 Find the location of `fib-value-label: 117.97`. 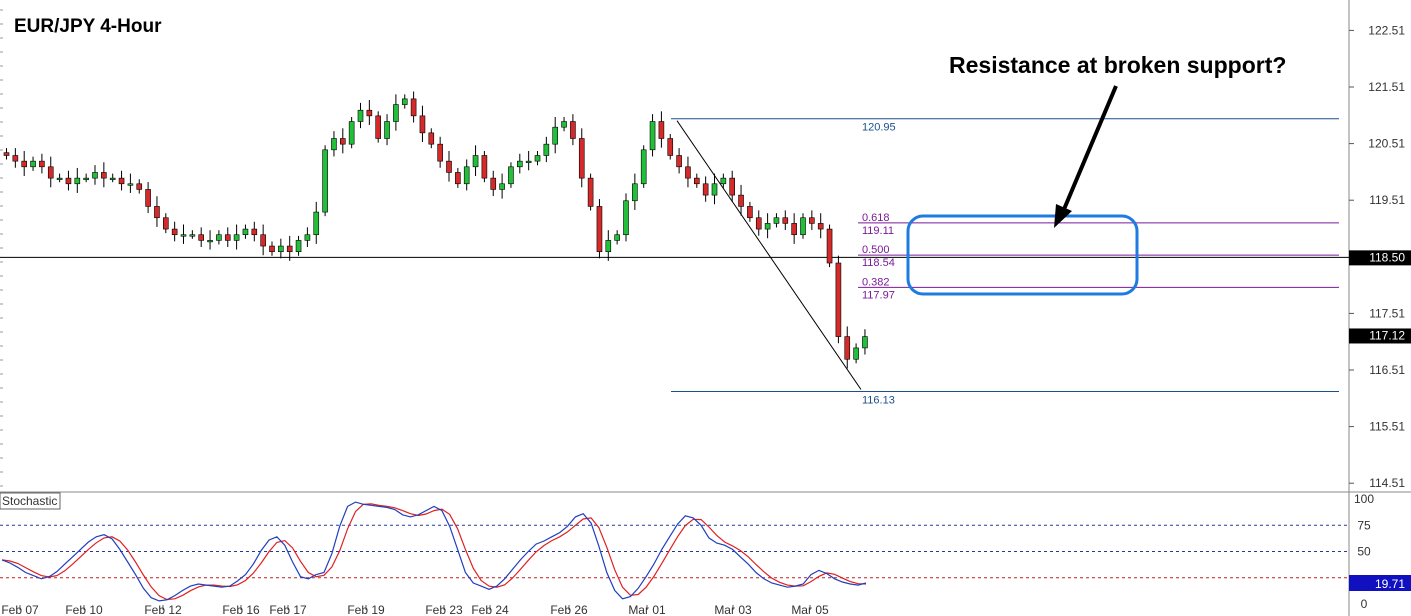

fib-value-label: 117.97 is located at coordinates (878, 295).